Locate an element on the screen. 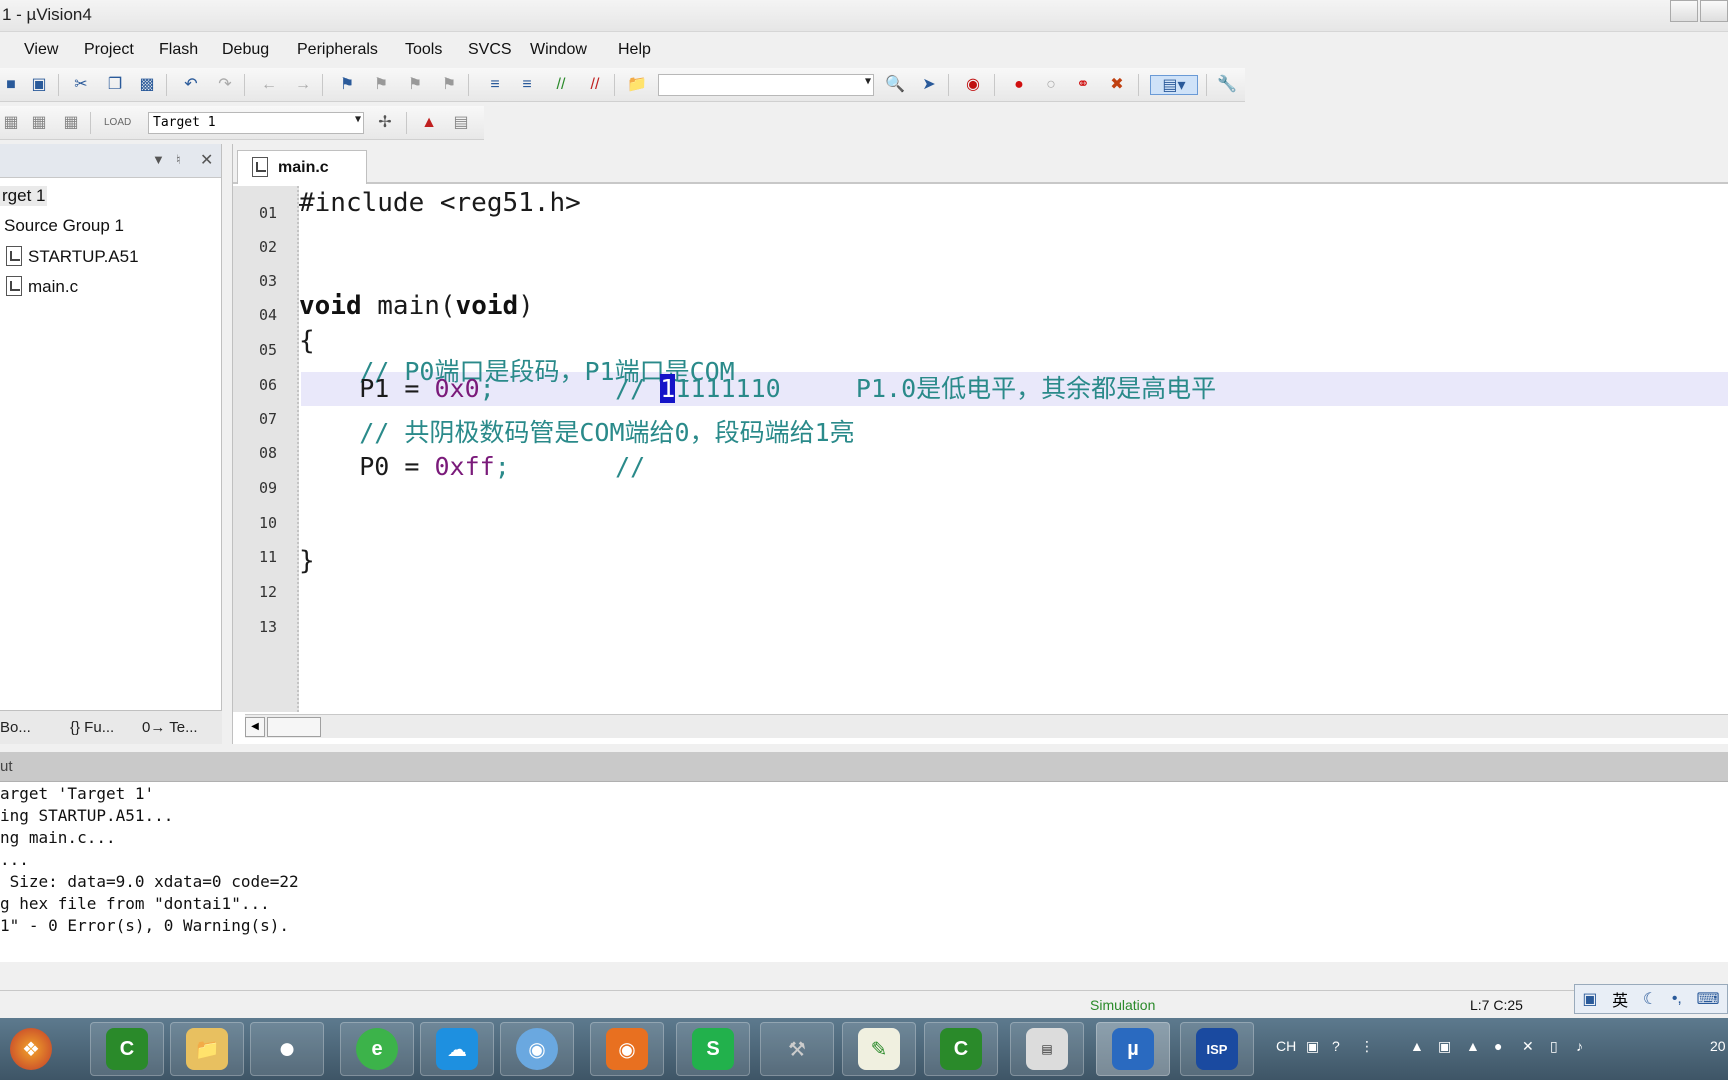 The height and width of the screenshot is (1080, 1728). breakpoint-icon: ● is located at coordinates (1019, 85).